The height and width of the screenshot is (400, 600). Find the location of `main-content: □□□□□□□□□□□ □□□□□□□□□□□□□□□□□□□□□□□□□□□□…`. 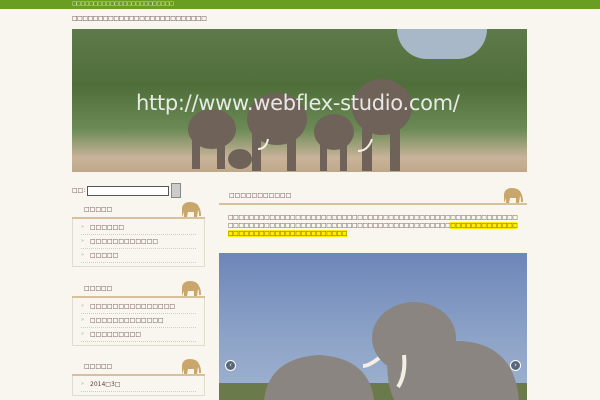

main-content: □□□□□□□□□□□ □□□□□□□□□□□□□□□□□□□□□□□□□□□□… is located at coordinates (373, 212).